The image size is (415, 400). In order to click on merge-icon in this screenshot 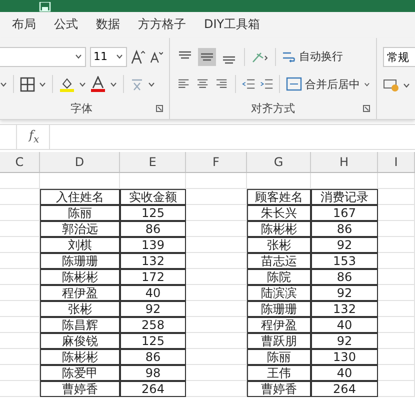, I will do `click(294, 84)`.